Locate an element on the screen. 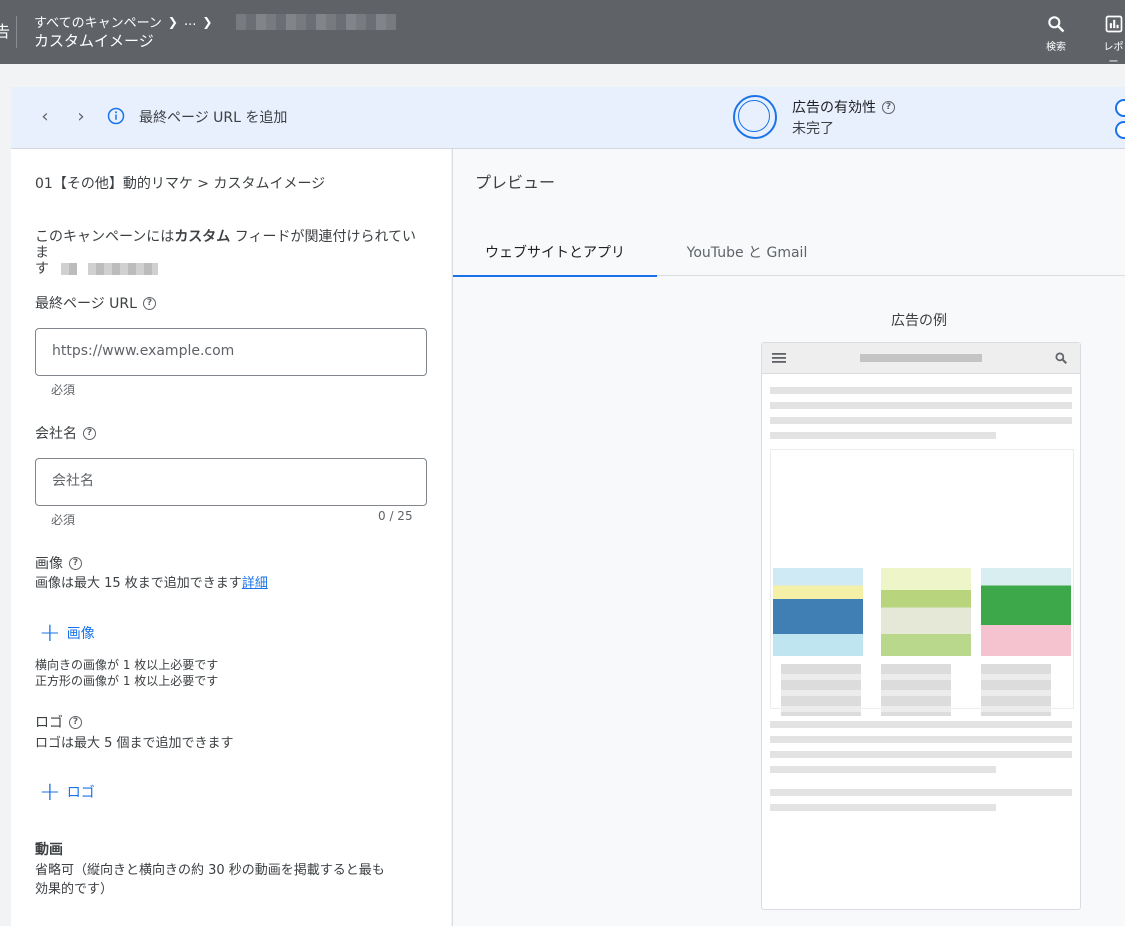  reports-button: レポー is located at coordinates (1113, 41).